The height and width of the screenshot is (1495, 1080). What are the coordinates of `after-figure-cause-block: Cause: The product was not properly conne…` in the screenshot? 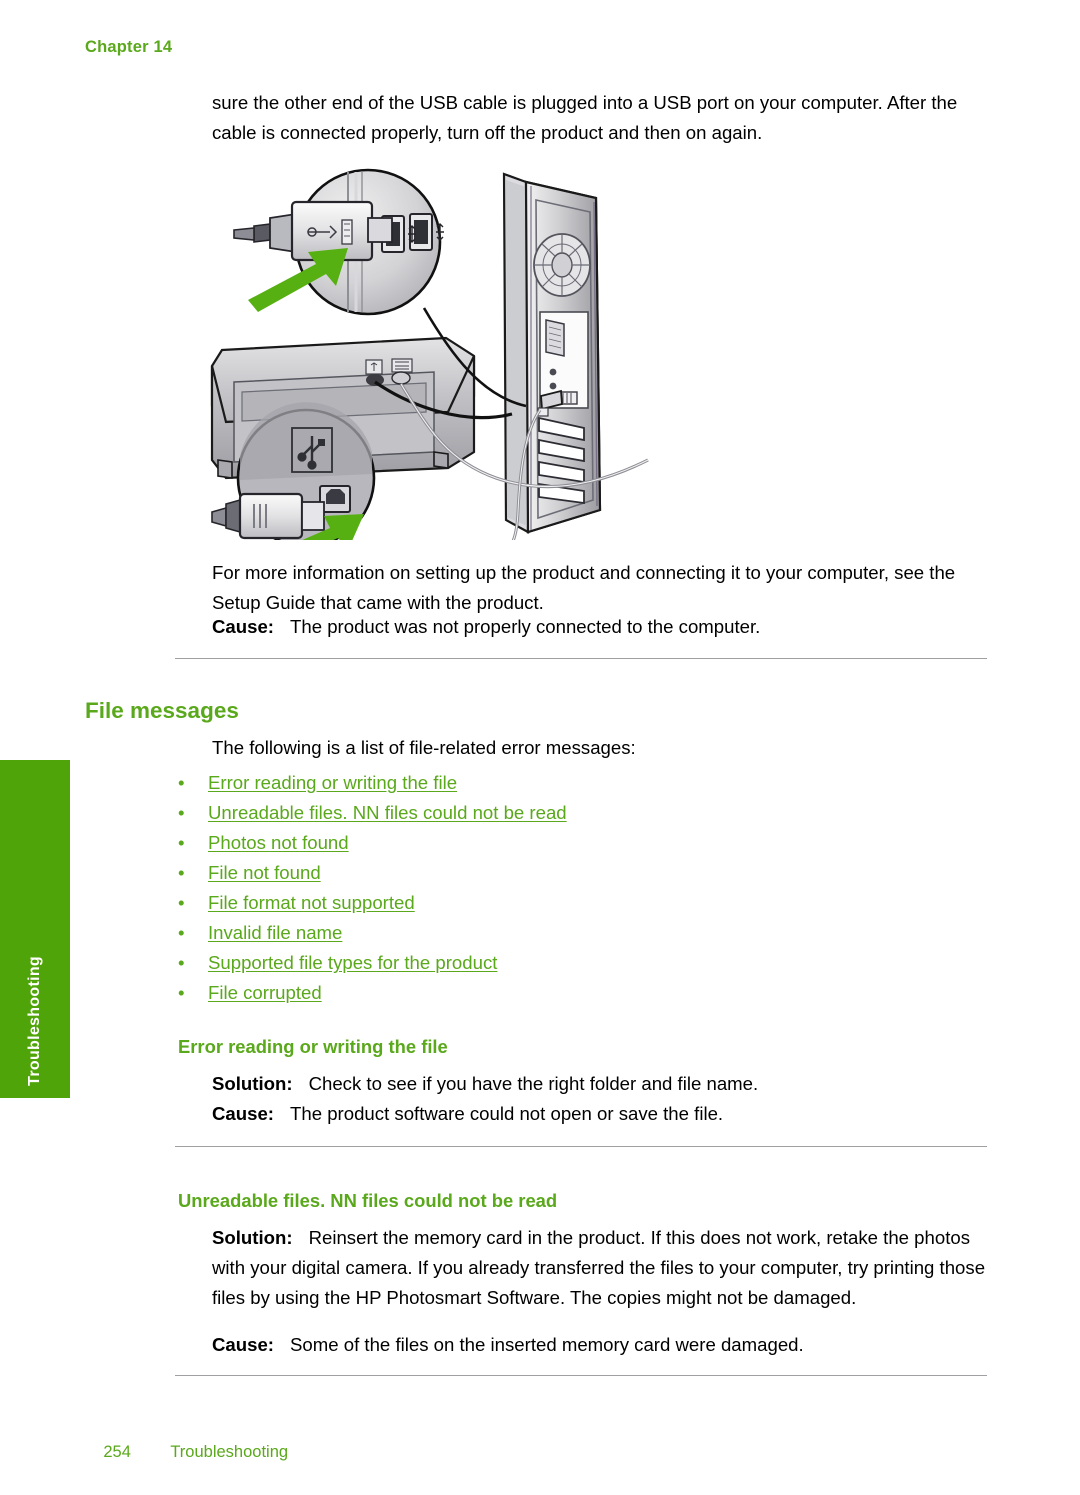 It's located at (607, 627).